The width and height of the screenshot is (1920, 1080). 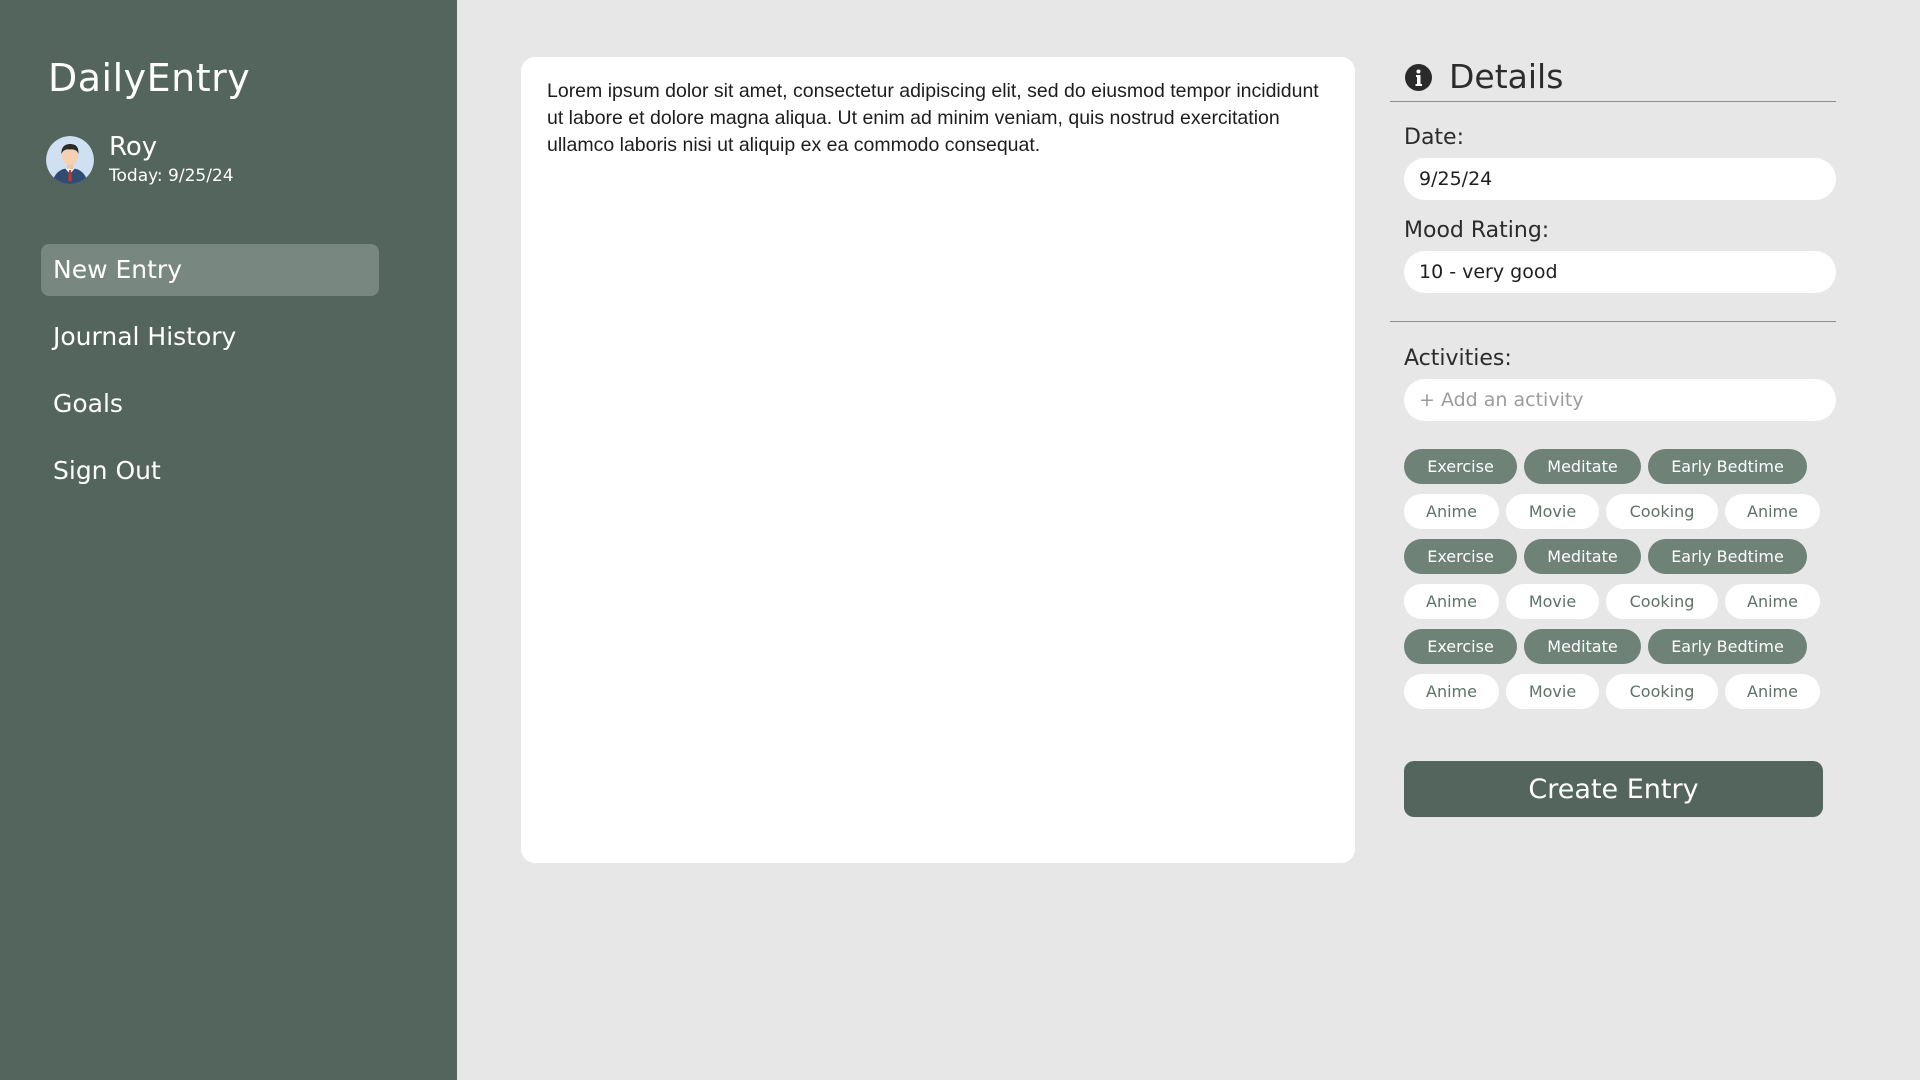 What do you see at coordinates (1458, 358) in the screenshot?
I see `activities-label: Activities:` at bounding box center [1458, 358].